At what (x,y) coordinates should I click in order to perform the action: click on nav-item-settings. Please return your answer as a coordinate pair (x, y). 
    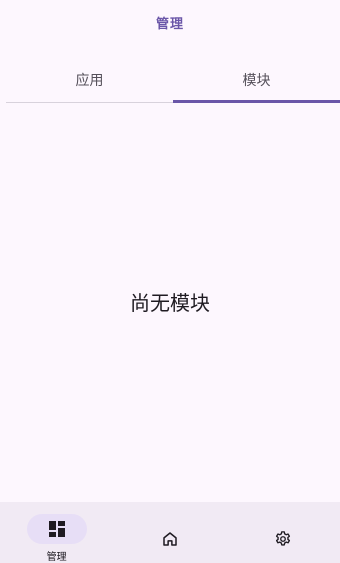
    Looking at the image, I should click on (283, 532).